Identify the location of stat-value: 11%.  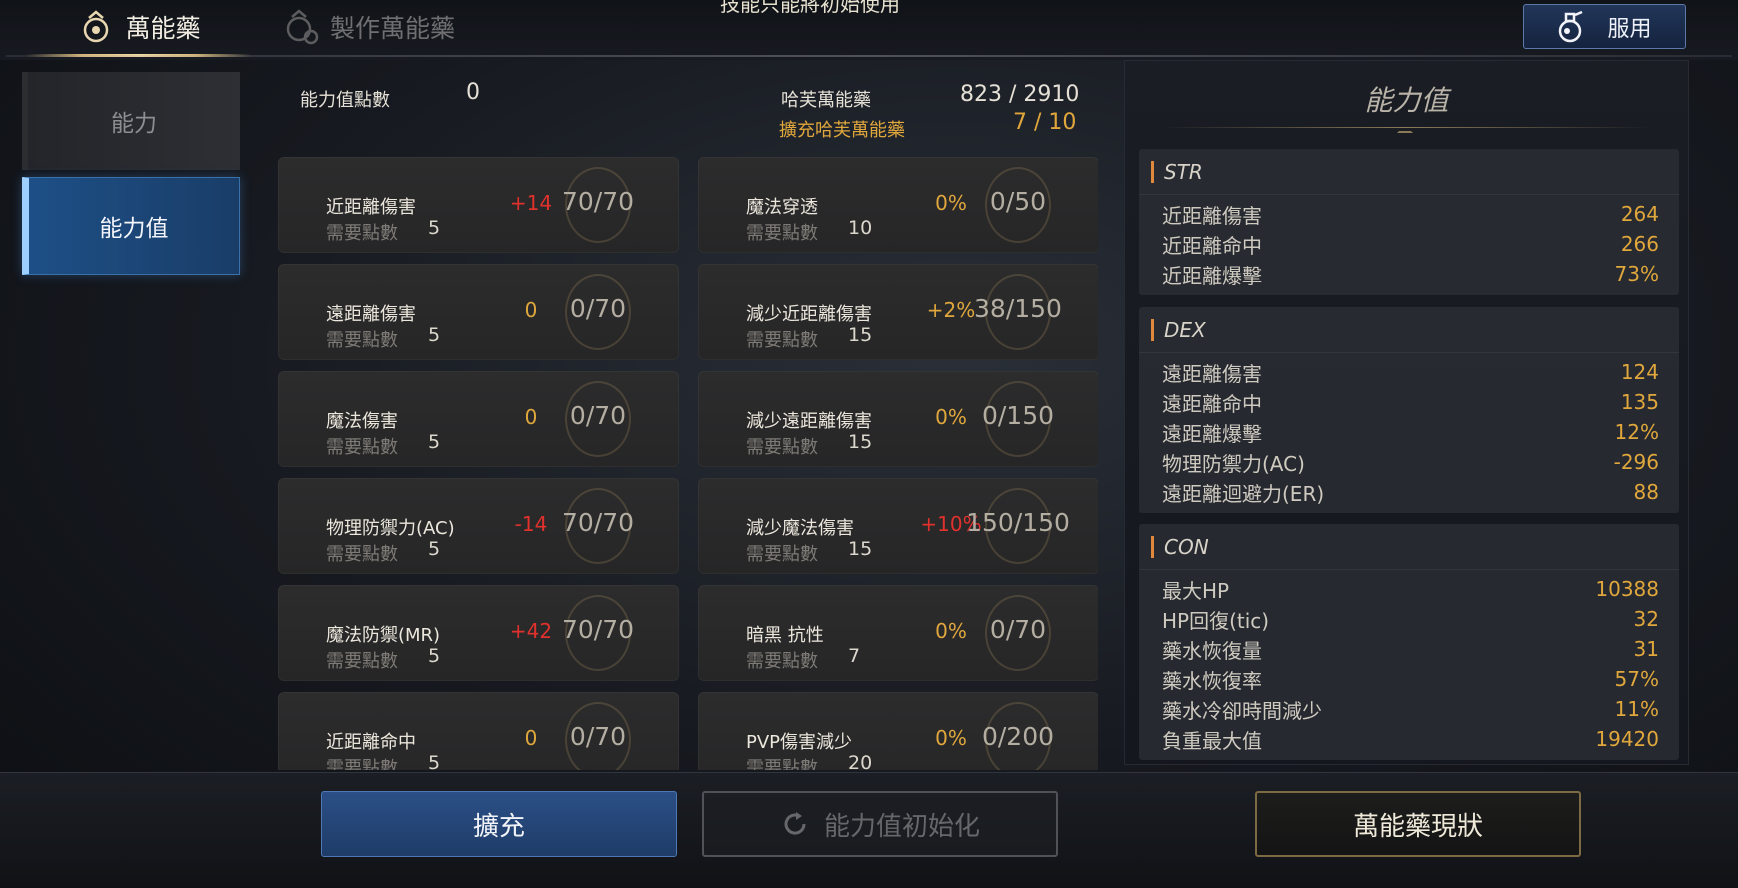
(1636, 709).